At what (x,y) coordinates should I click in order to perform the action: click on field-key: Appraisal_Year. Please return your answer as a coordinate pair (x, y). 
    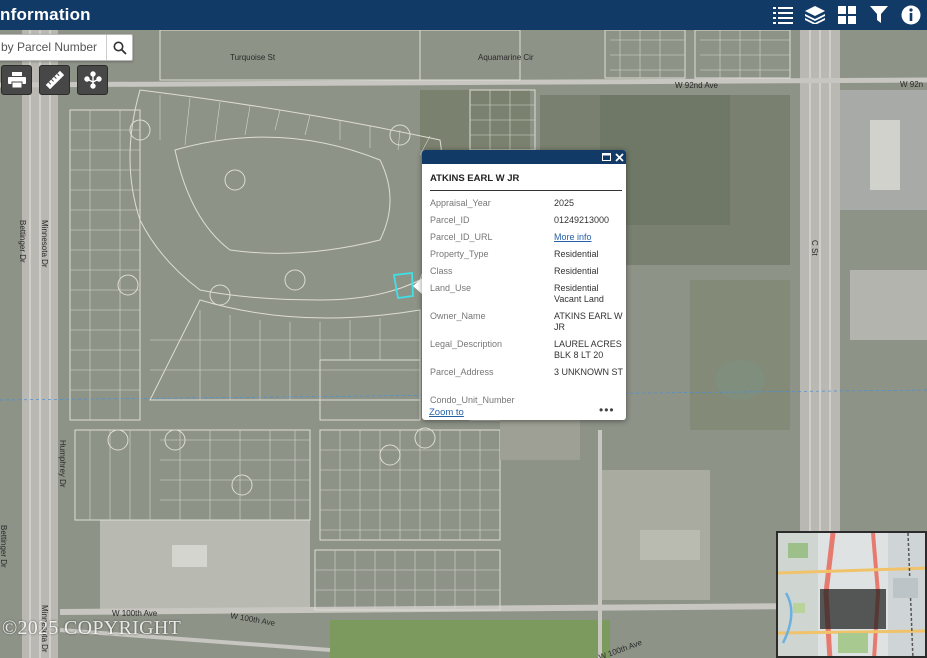
    Looking at the image, I should click on (460, 203).